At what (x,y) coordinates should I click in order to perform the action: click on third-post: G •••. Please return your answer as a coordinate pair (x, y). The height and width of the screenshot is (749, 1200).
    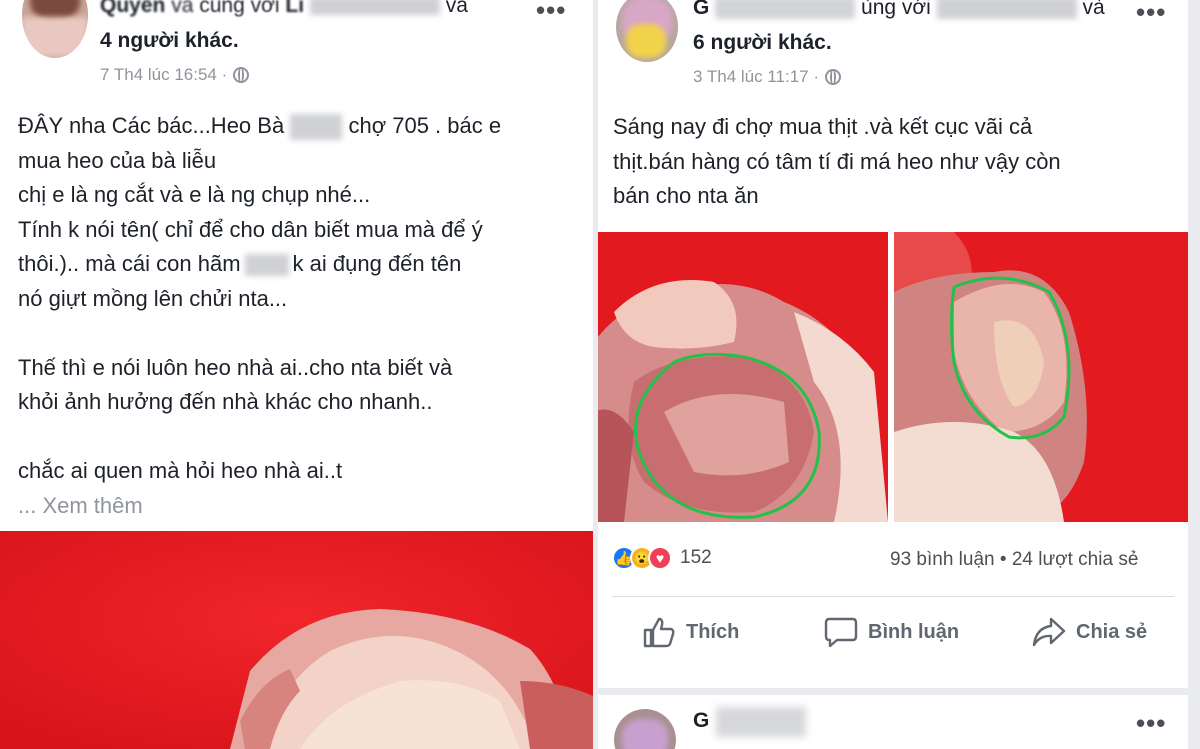
    Looking at the image, I should click on (893, 722).